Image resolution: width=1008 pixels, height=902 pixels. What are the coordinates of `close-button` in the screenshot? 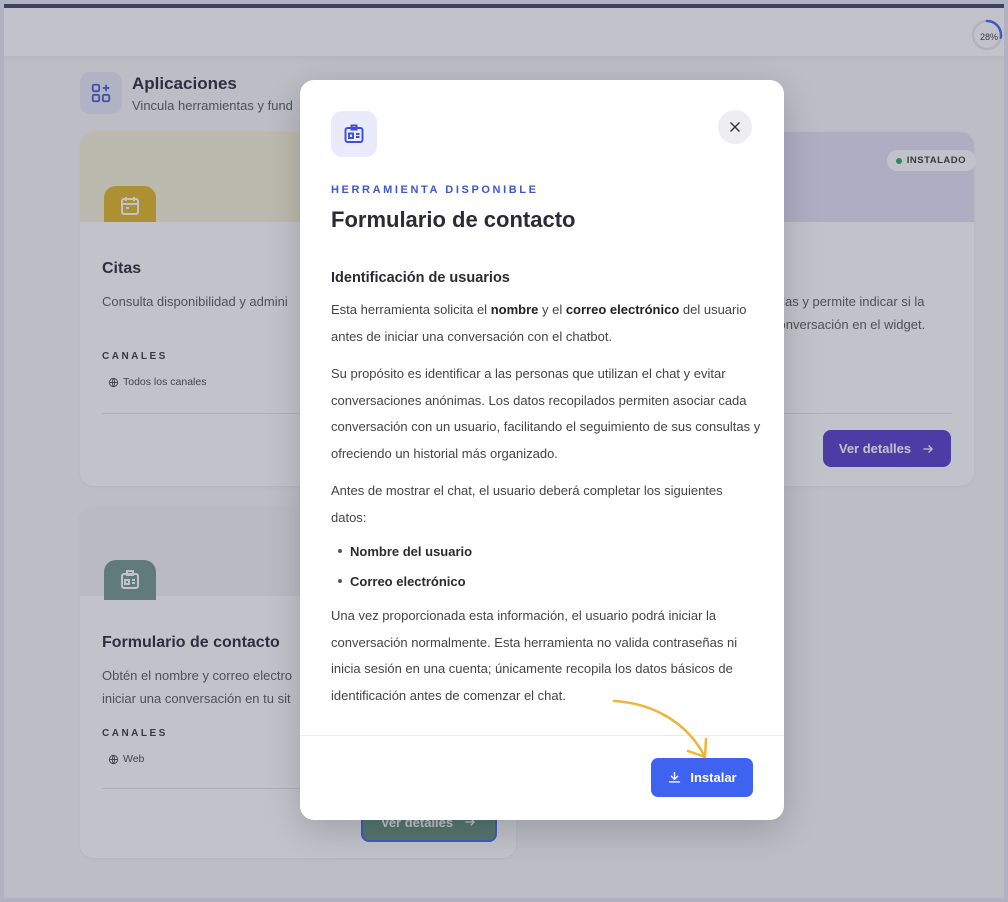 It's located at (735, 127).